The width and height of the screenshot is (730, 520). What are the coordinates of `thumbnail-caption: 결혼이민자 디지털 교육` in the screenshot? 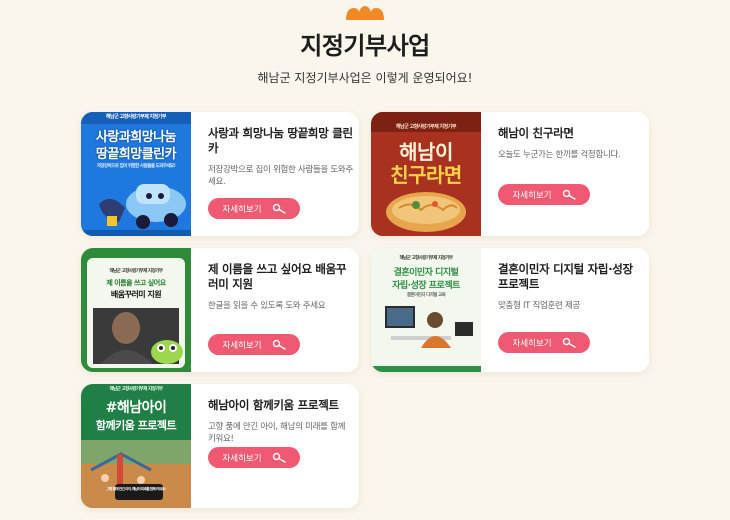 It's located at (426, 295).